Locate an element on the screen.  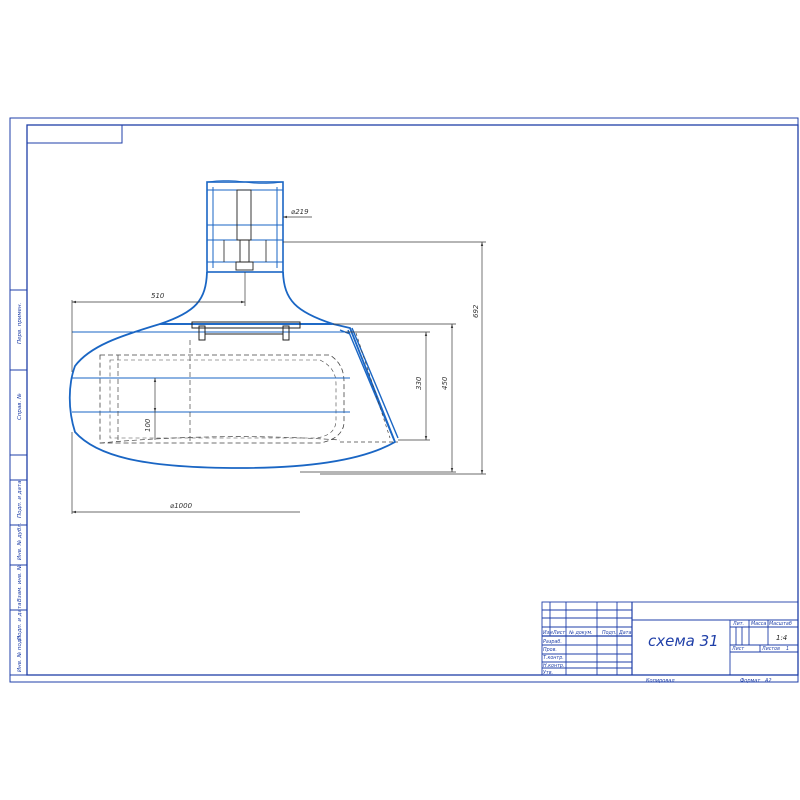
dim-450-label: 450 is located at coordinates (445, 383).